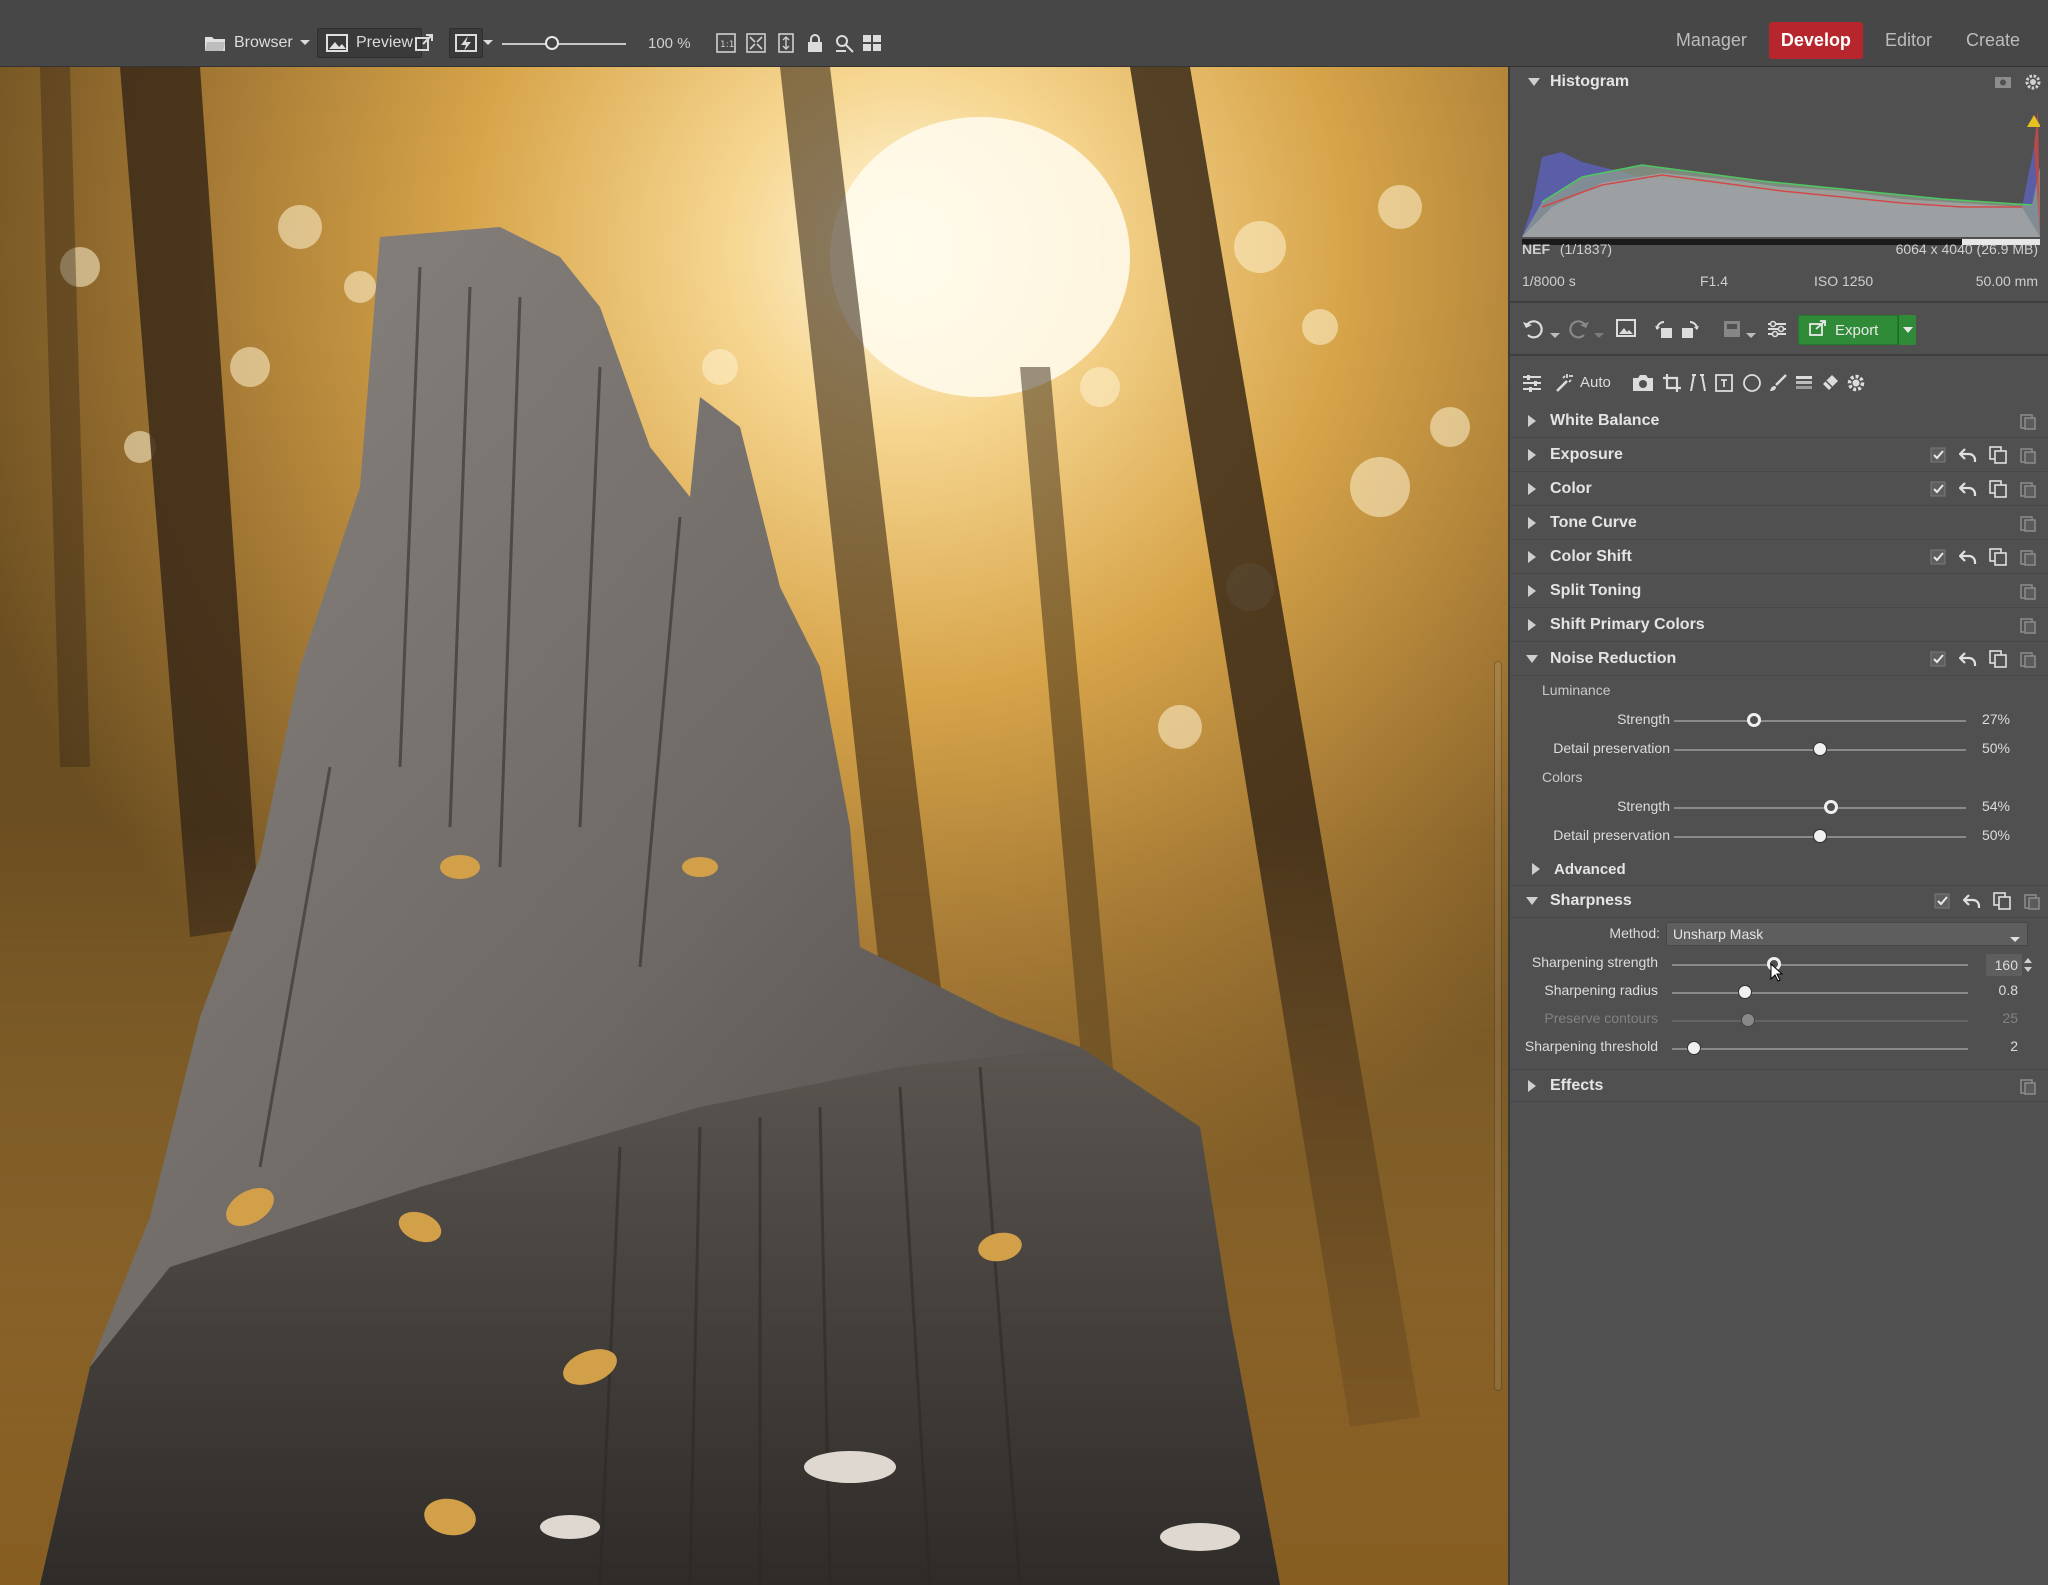  What do you see at coordinates (1533, 331) in the screenshot?
I see `undo-icon` at bounding box center [1533, 331].